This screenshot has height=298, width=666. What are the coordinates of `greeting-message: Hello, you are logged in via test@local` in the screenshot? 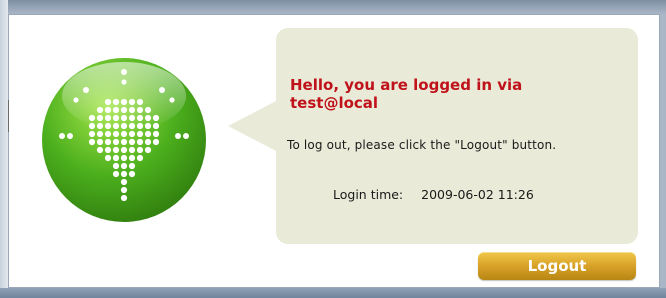 It's located at (455, 94).